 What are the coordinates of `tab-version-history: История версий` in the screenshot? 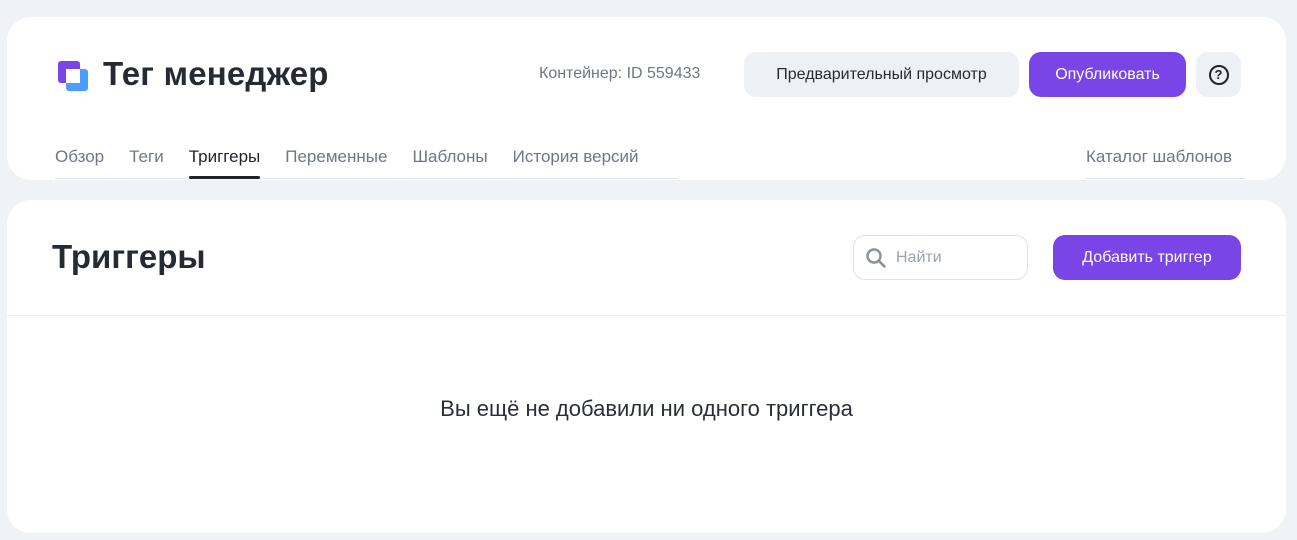 It's located at (578, 163).